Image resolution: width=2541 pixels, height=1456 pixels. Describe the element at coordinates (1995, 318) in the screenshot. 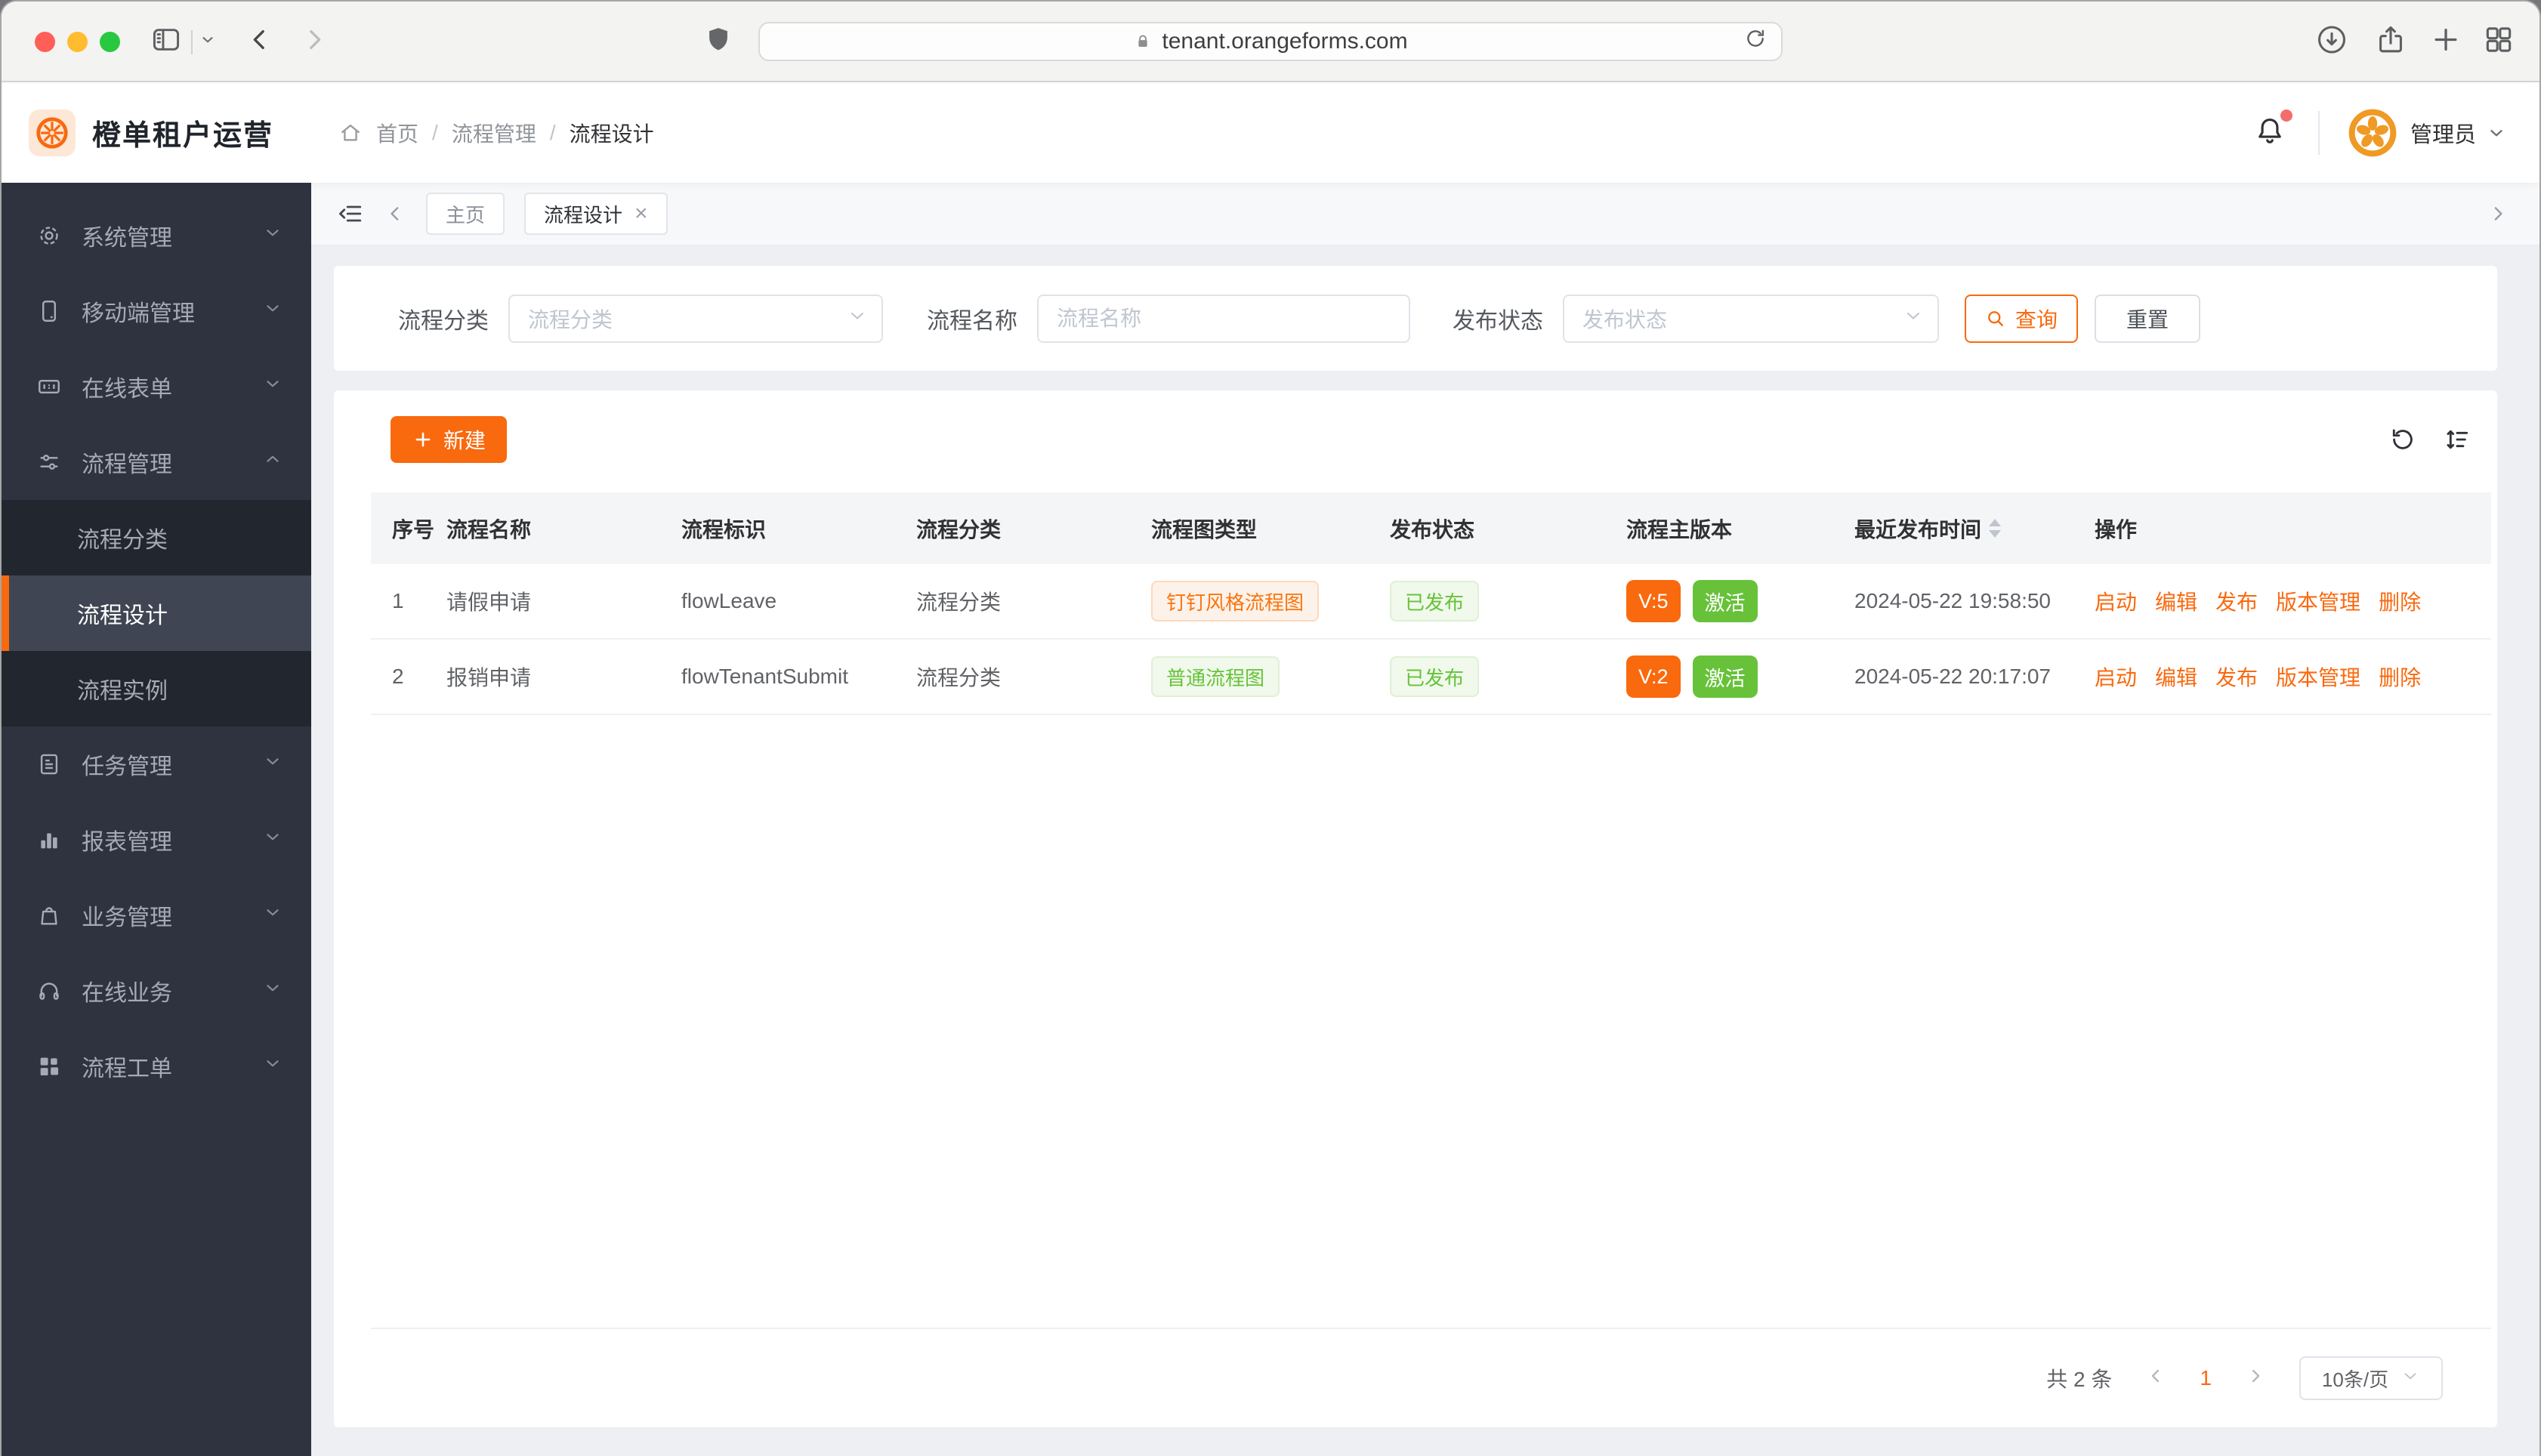

I see `search-icon` at that location.